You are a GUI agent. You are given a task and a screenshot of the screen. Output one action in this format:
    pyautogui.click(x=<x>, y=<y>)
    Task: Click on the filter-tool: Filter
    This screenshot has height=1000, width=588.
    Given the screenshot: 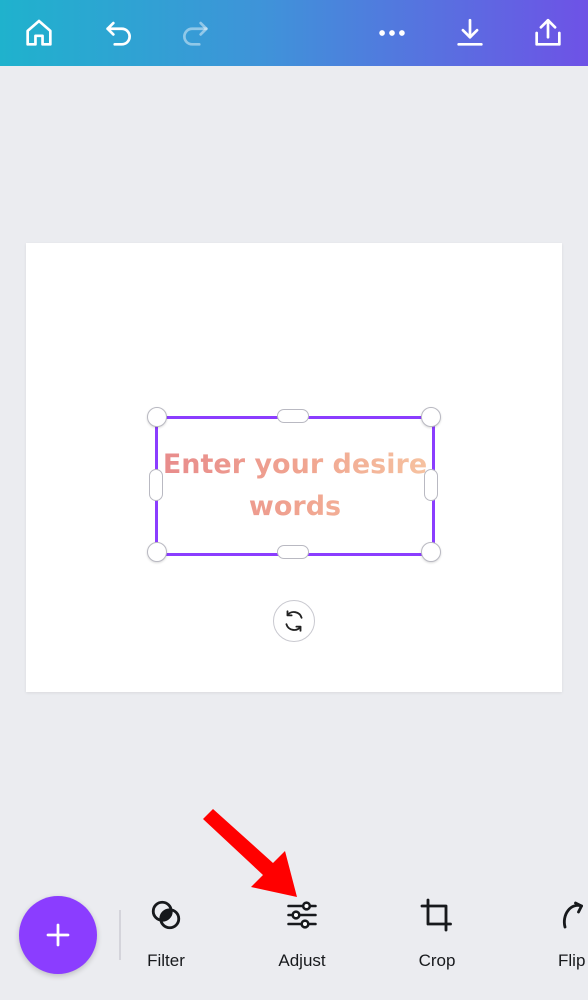 What is the action you would take?
    pyautogui.click(x=166, y=938)
    